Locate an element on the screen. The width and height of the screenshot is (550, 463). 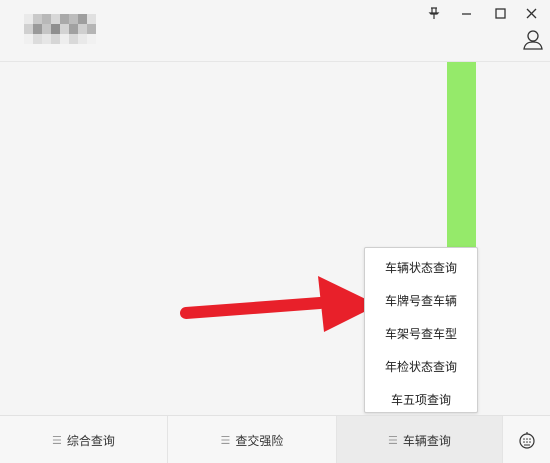
menu-item-five-items: 车五项查询 is located at coordinates (421, 400).